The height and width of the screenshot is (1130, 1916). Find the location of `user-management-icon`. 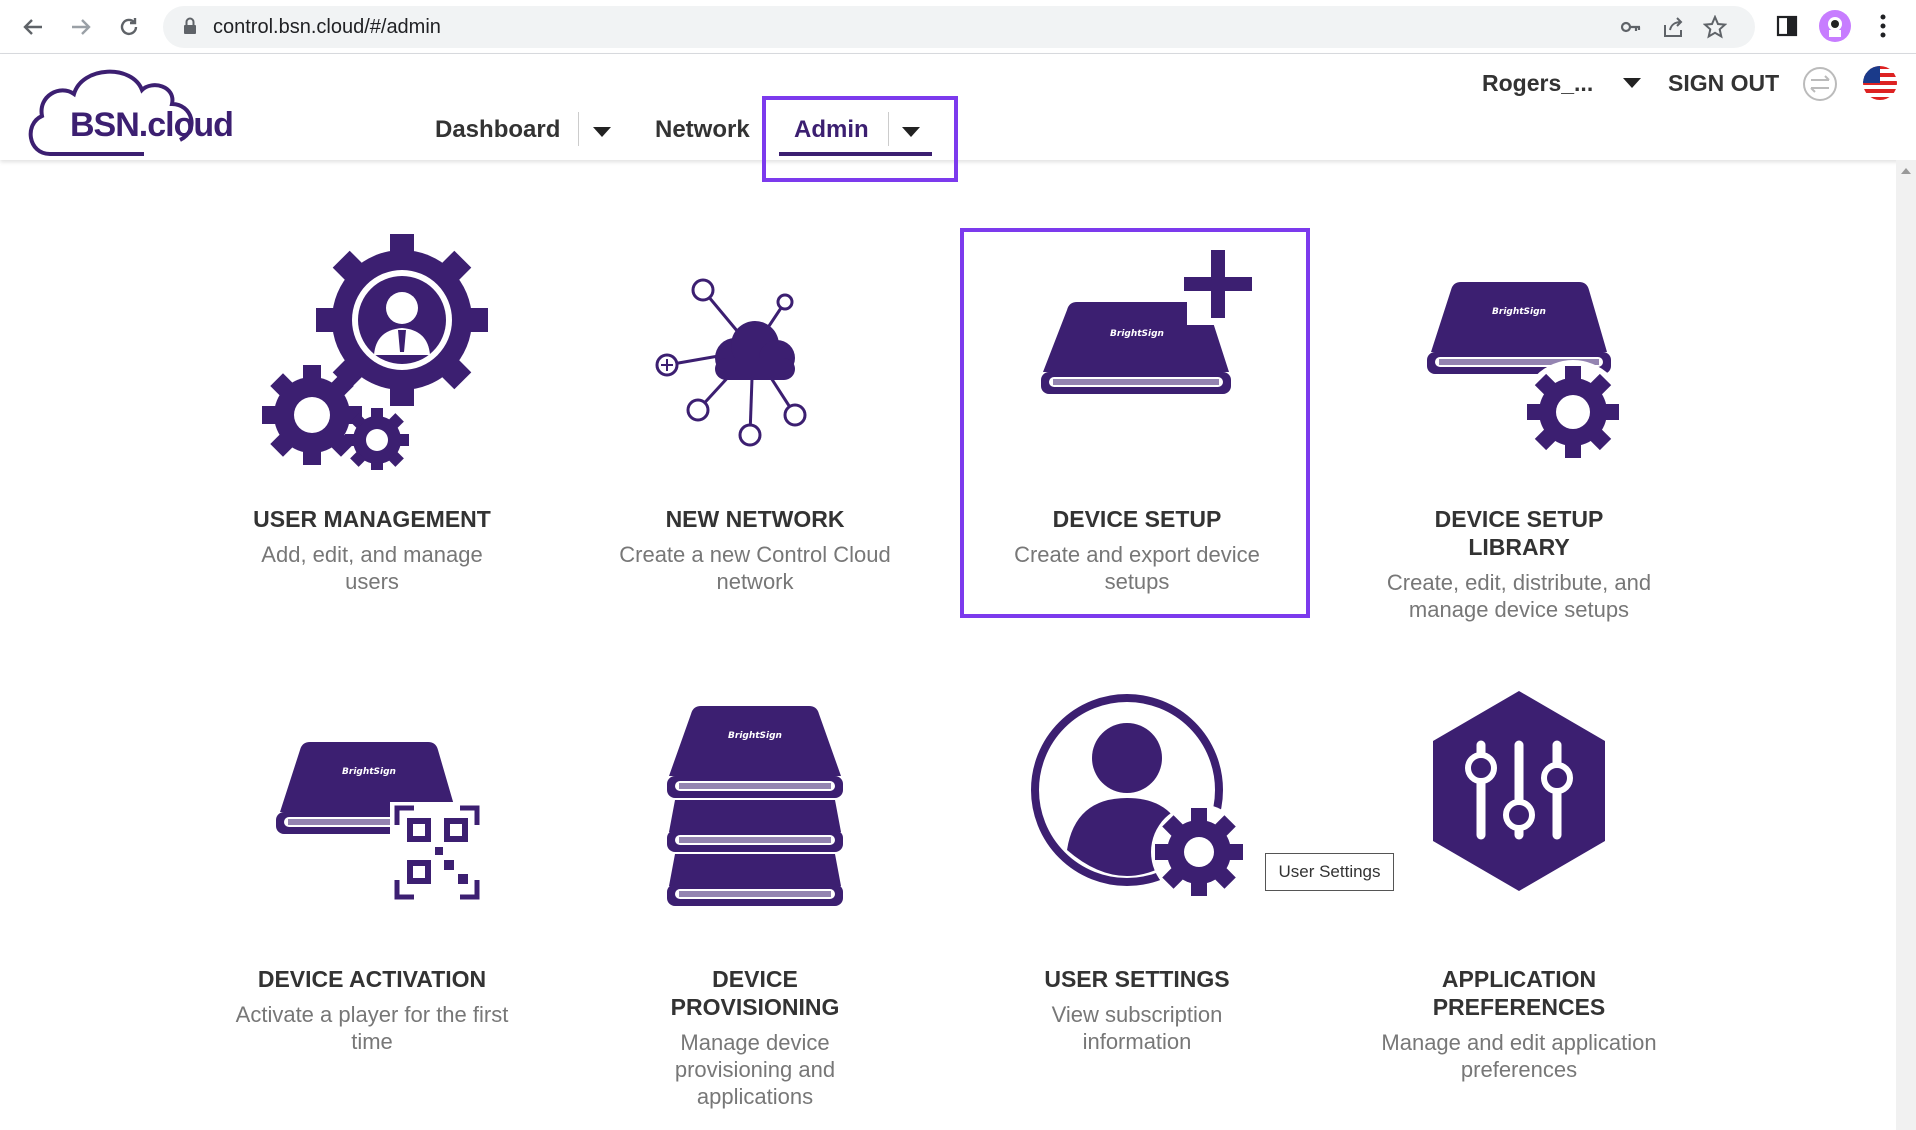

user-management-icon is located at coordinates (372, 350).